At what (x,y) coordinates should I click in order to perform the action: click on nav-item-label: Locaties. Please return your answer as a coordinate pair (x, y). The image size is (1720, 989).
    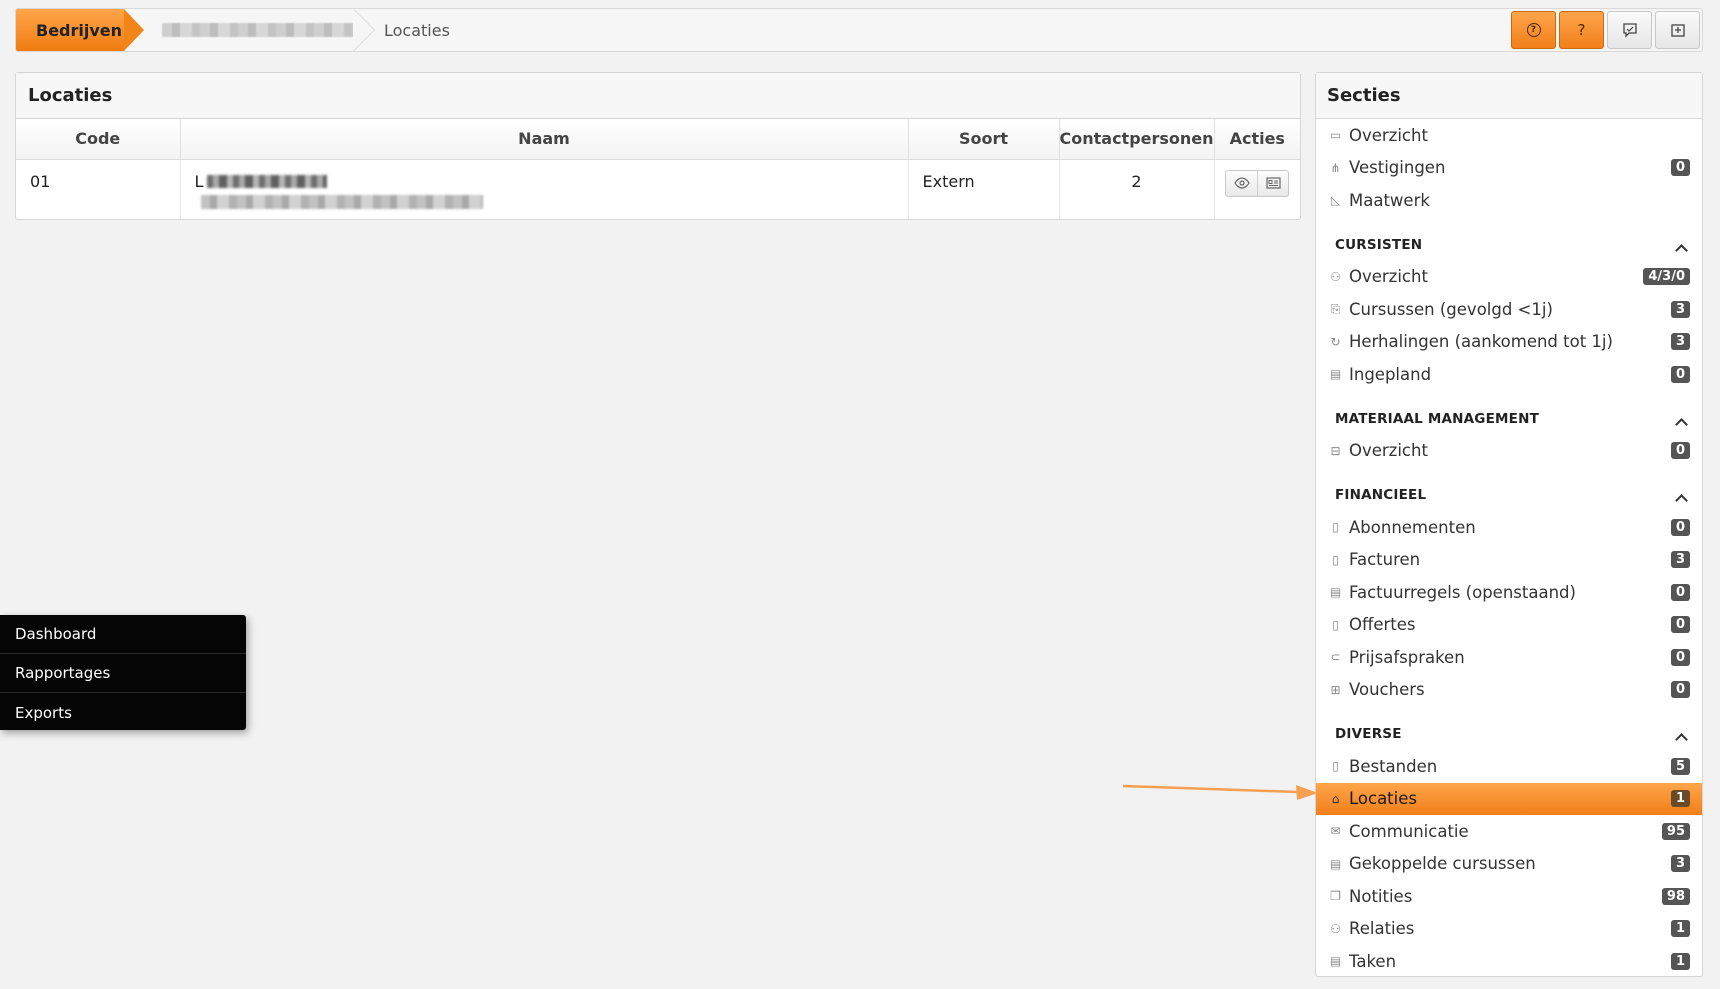
    Looking at the image, I should click on (1383, 799).